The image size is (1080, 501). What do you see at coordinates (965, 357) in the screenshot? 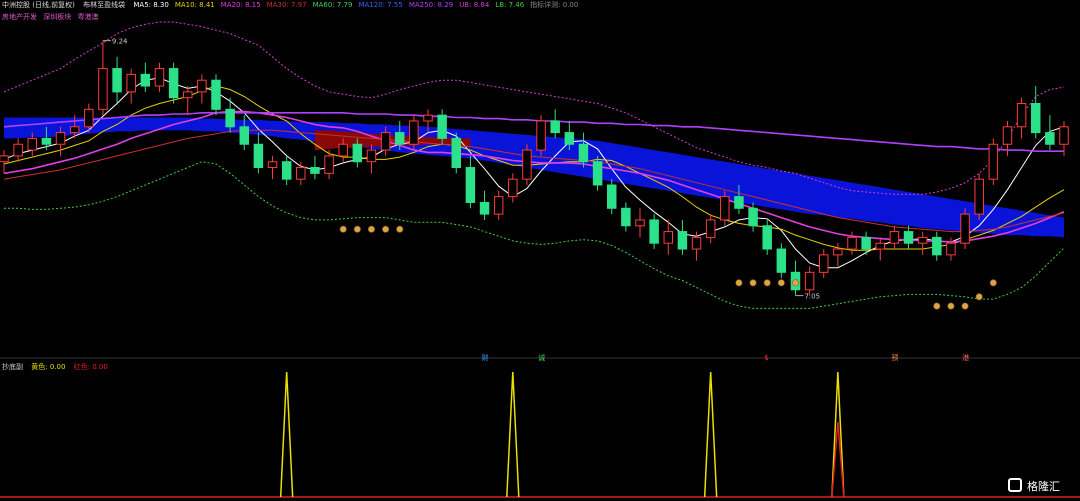
I see `signal-label: 港` at bounding box center [965, 357].